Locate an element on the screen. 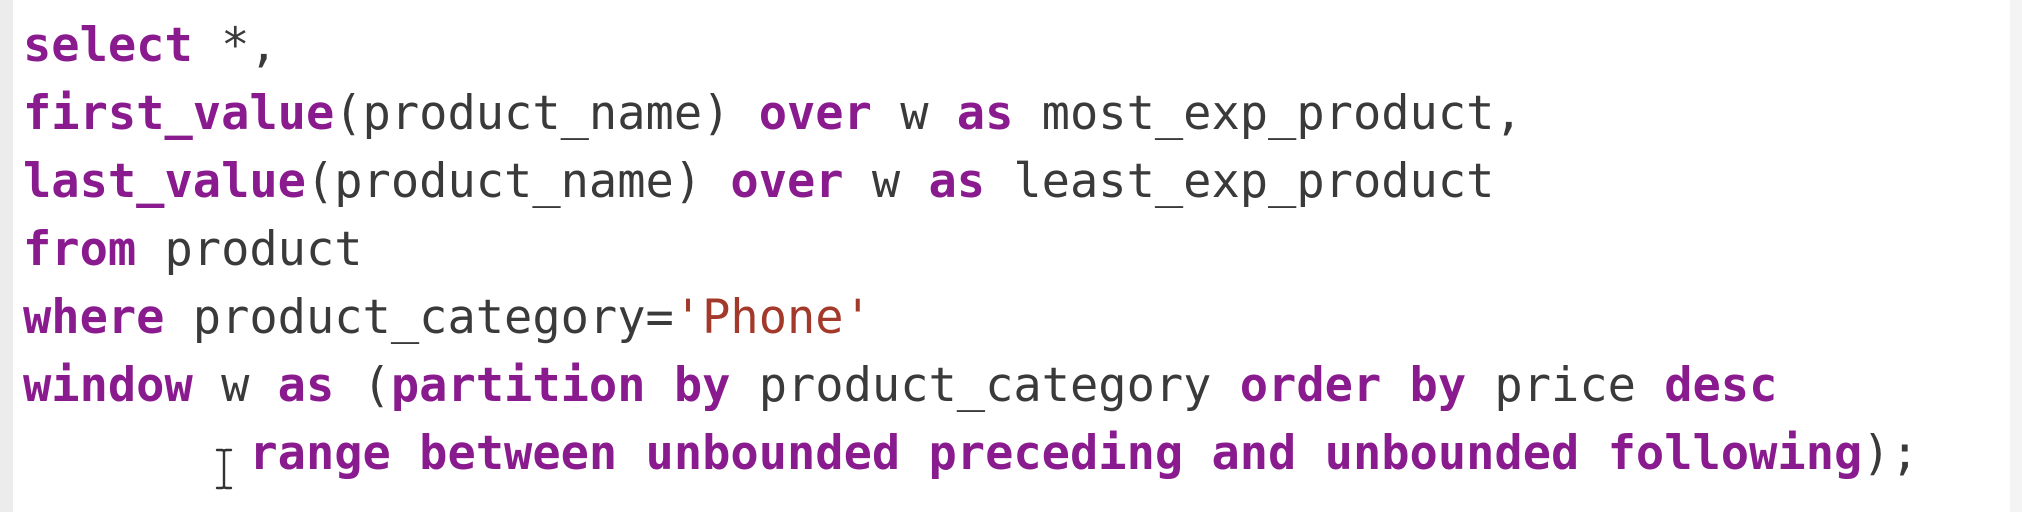 The image size is (2022, 512). sql-text-token: product is located at coordinates (249, 249).